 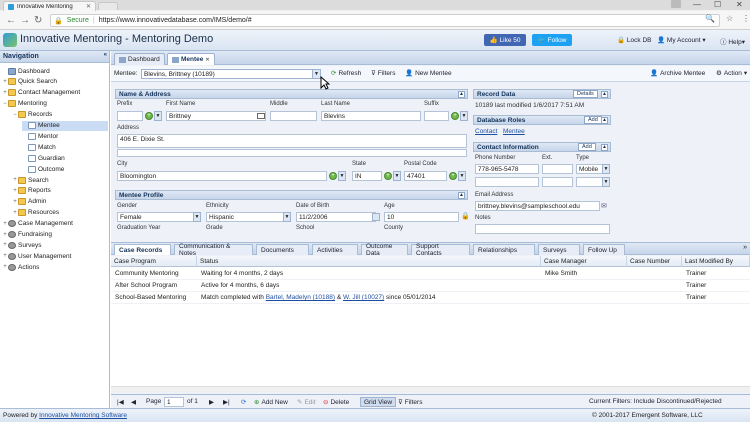 I want to click on page-input: 1, so click(x=174, y=402).